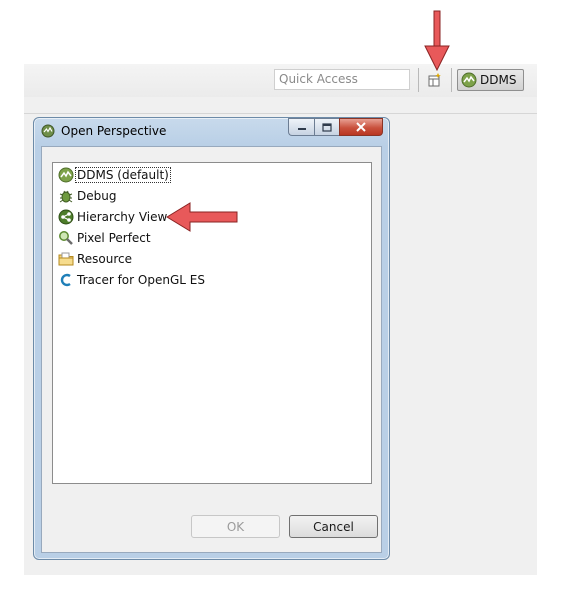 Image resolution: width=561 pixels, height=593 pixels. What do you see at coordinates (97, 196) in the screenshot?
I see `perspective-item-label: Debug` at bounding box center [97, 196].